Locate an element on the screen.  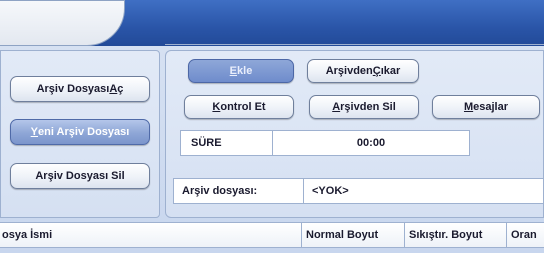
add-accel: E is located at coordinates (233, 71).